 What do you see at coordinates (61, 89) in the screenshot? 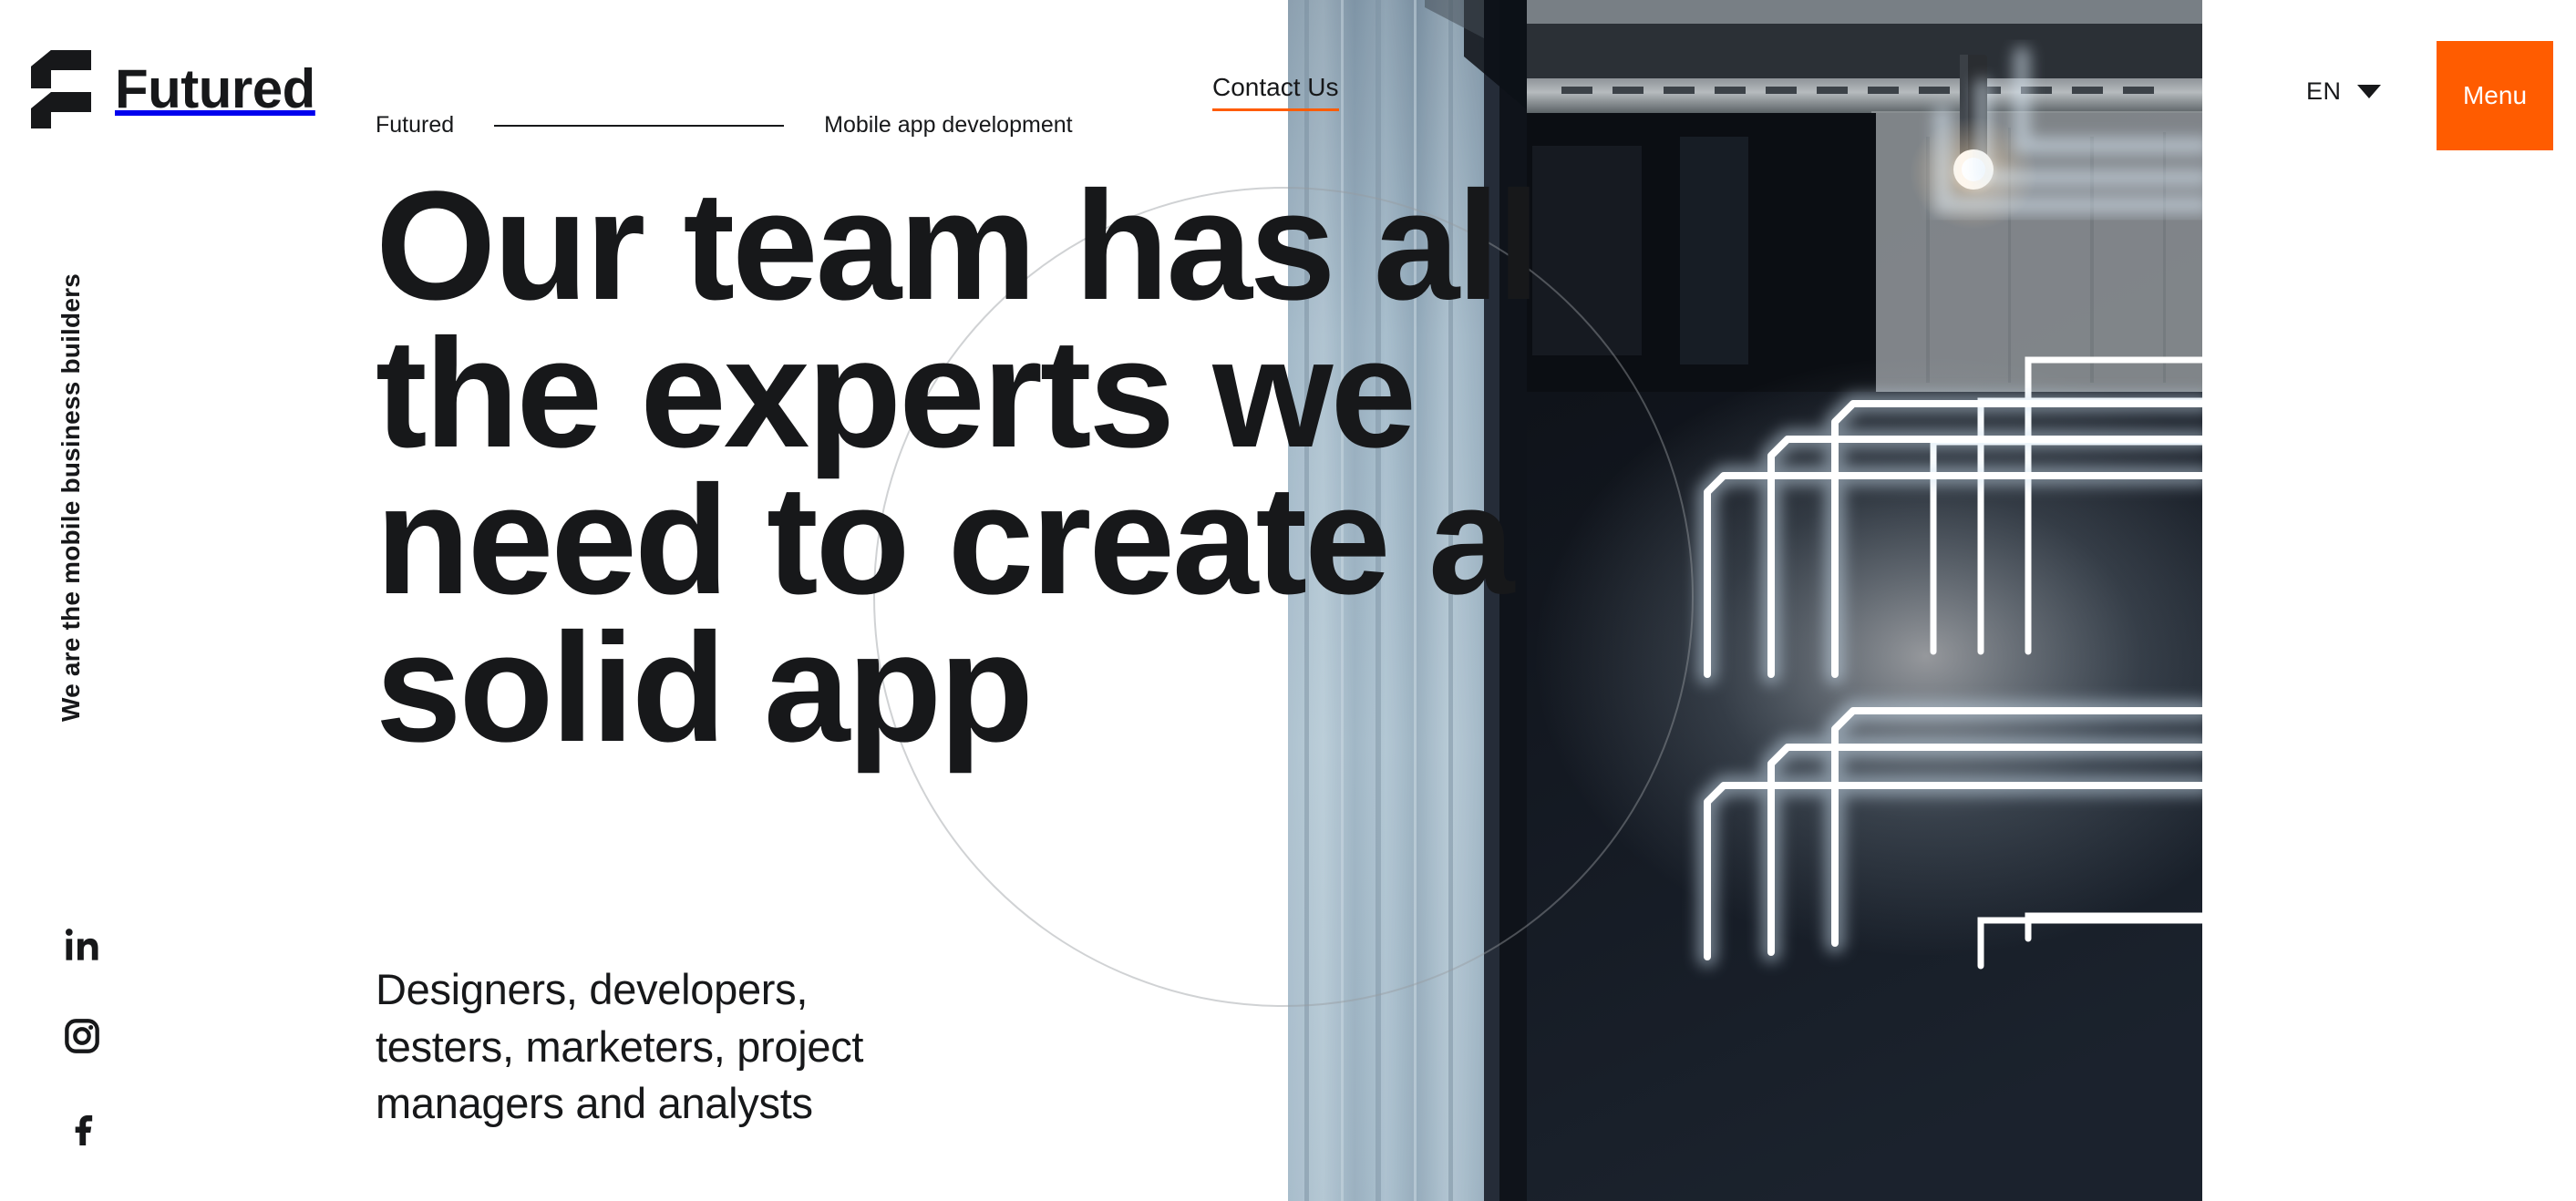
I see `futured-f-logo-icon` at bounding box center [61, 89].